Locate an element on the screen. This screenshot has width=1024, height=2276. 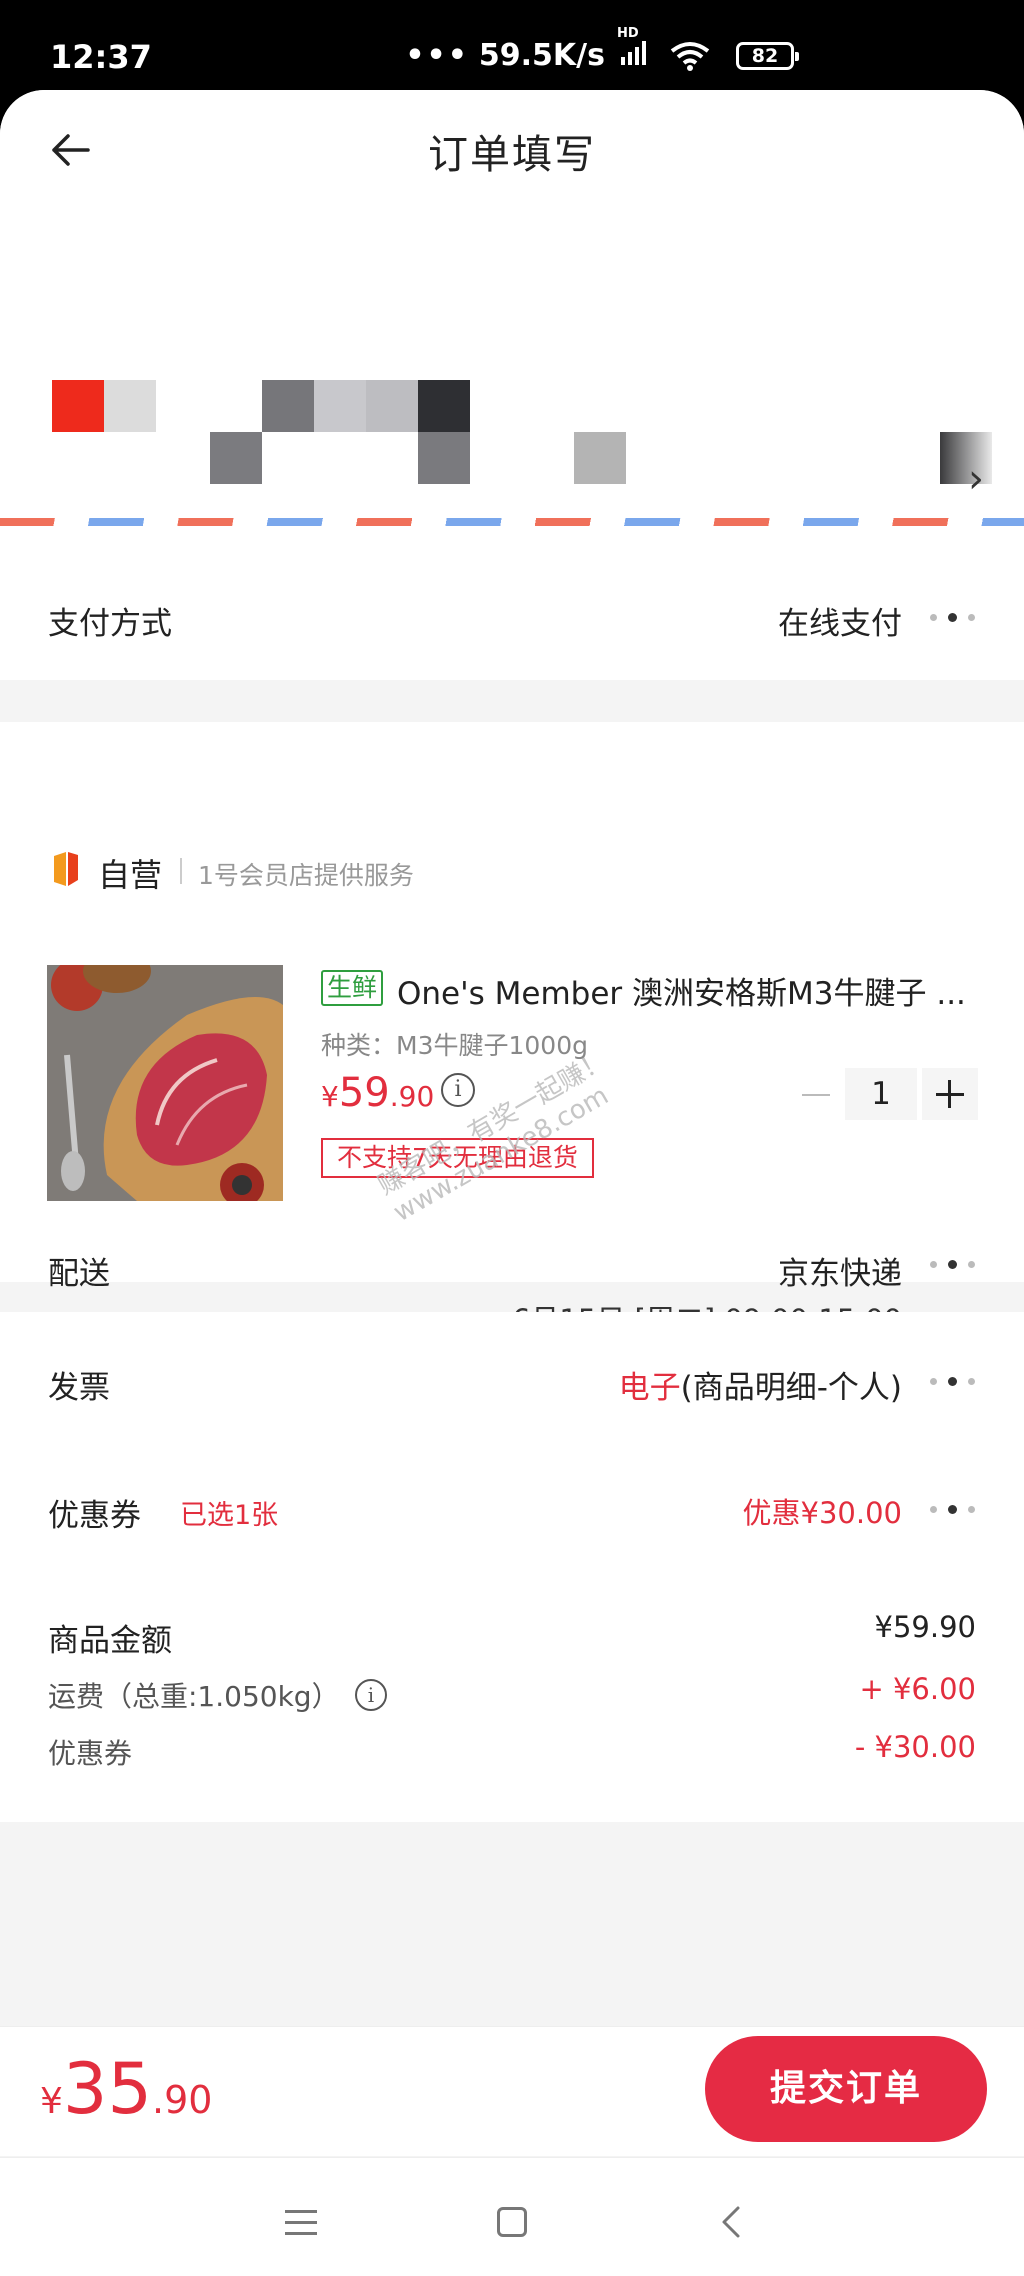
shipping-value: + ¥6.00 is located at coordinates (917, 1689).